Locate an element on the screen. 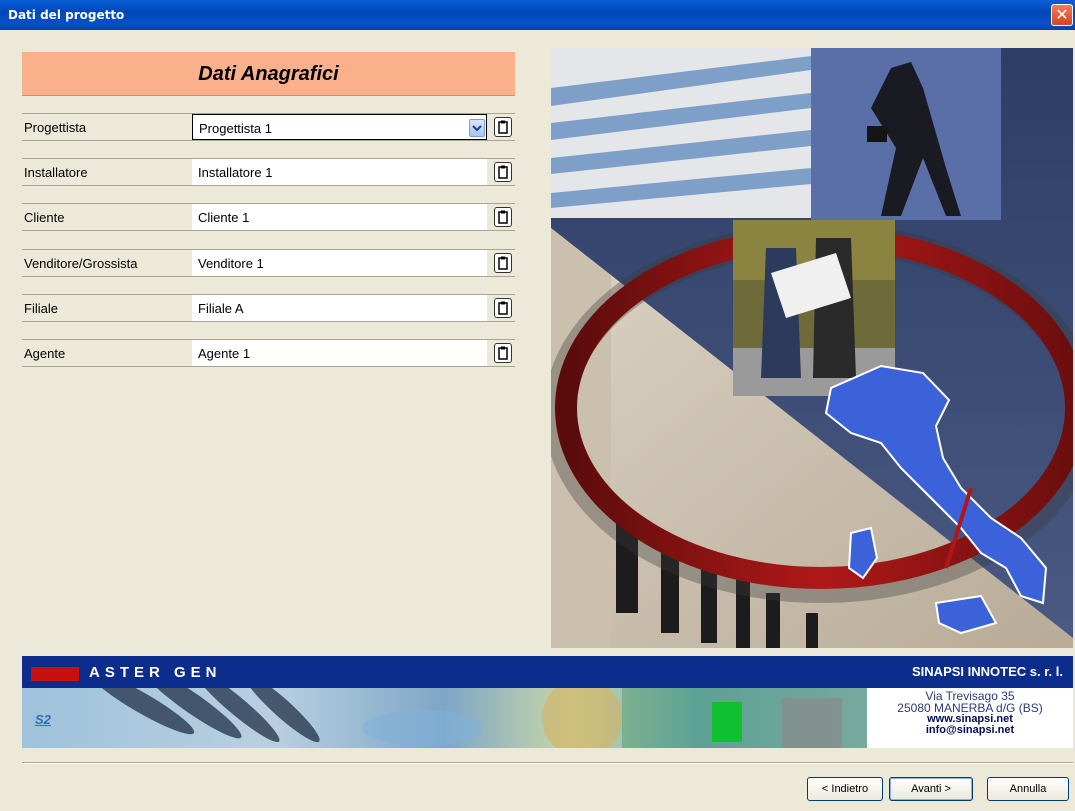 This screenshot has width=1075, height=811. field-row-cliente: Cliente Cliente 1 is located at coordinates (268, 217).